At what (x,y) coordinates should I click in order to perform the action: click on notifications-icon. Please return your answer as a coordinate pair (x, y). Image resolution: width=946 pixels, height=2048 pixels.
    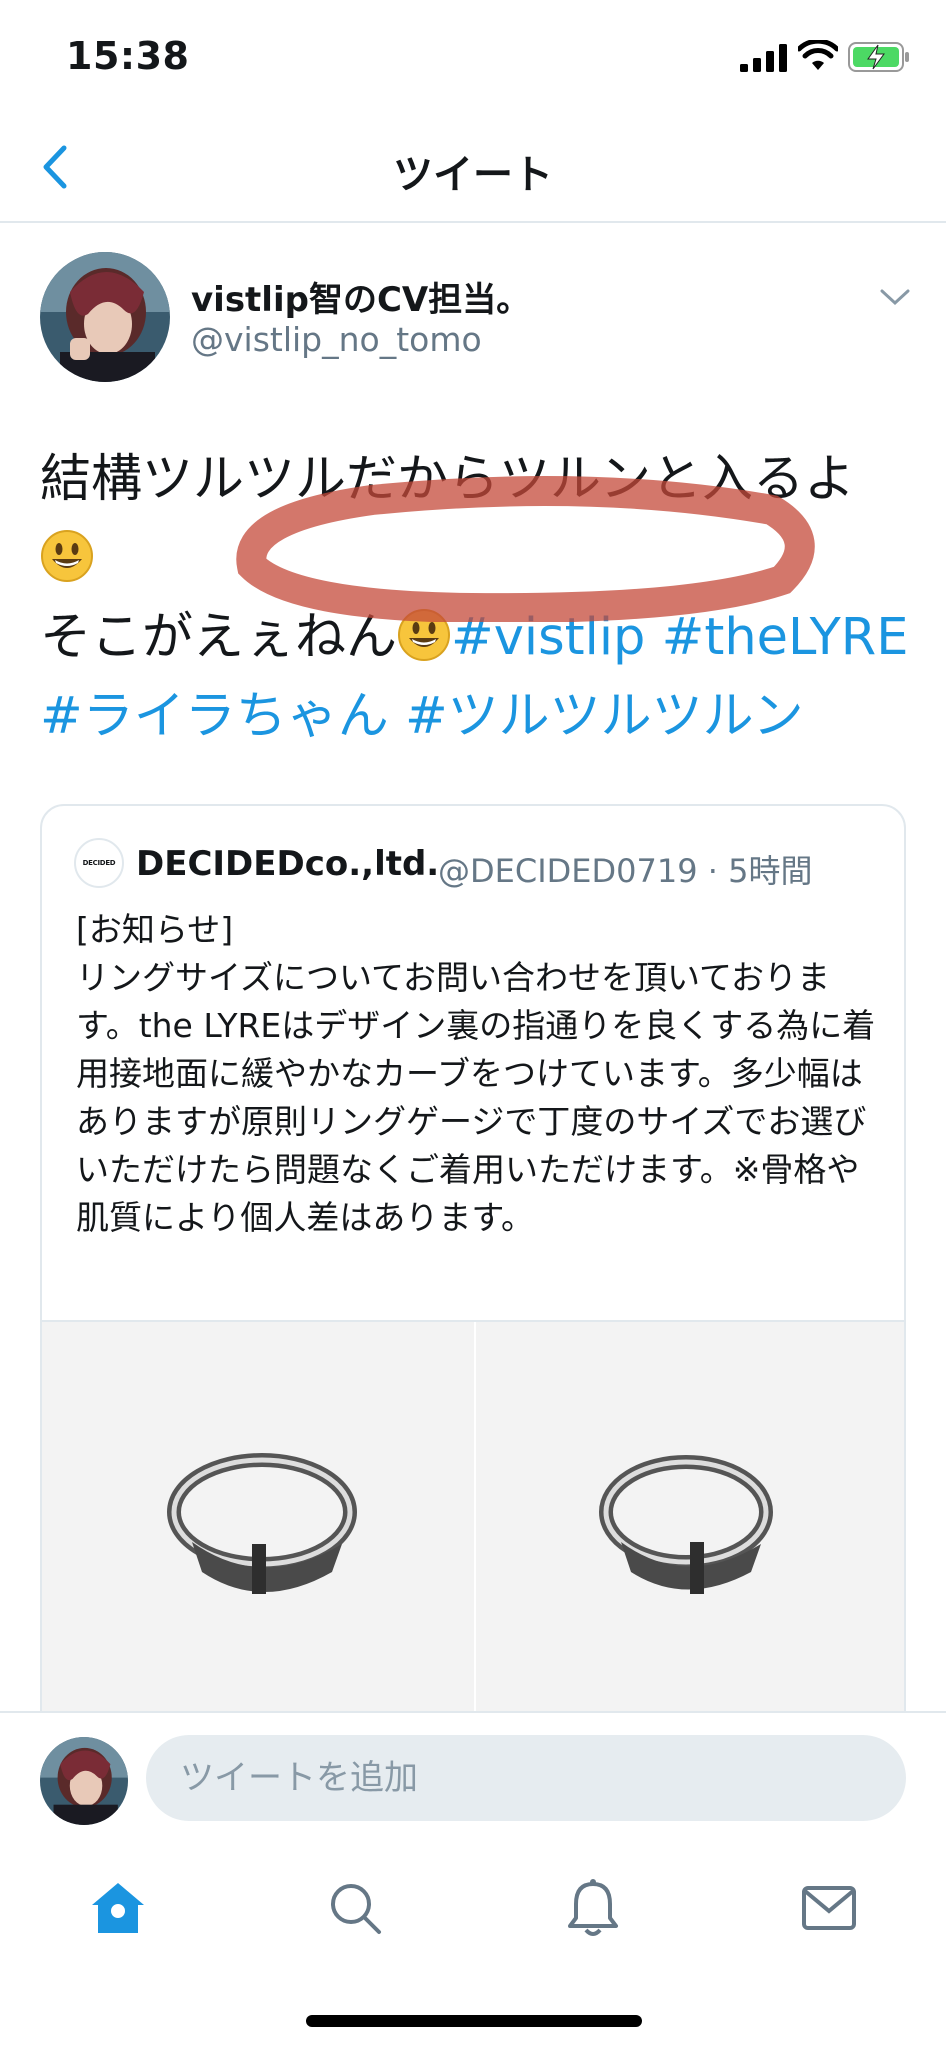
    Looking at the image, I should click on (593, 1907).